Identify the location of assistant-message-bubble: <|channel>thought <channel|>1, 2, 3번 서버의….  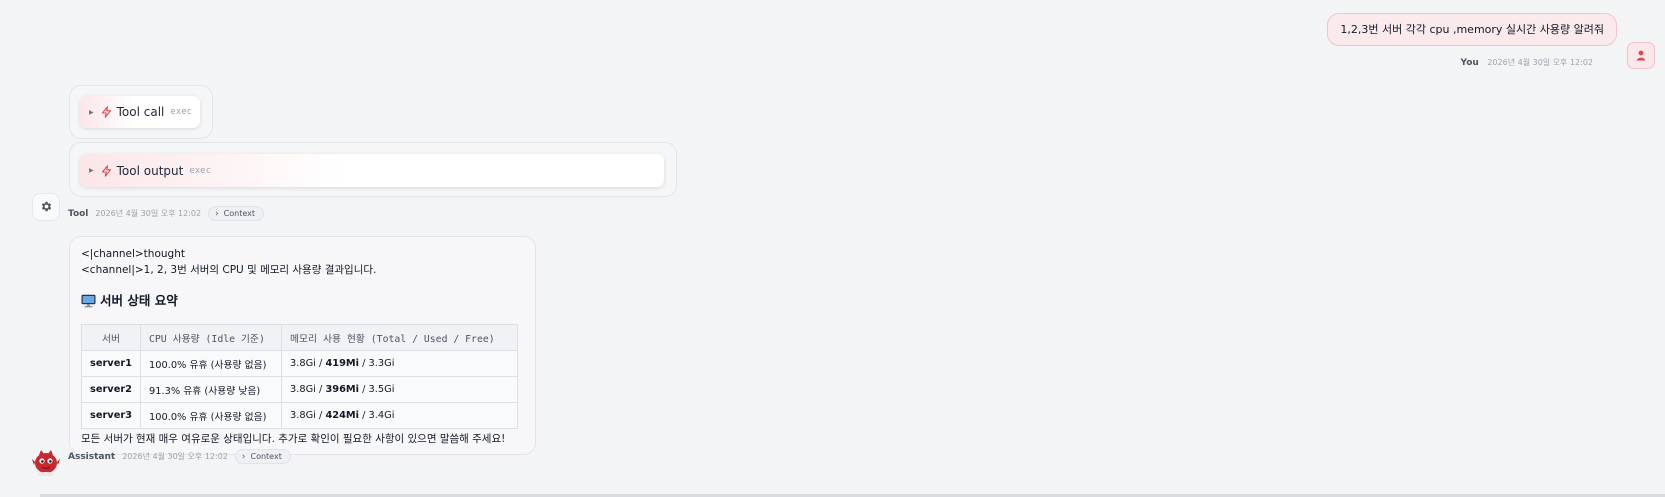
(302, 345).